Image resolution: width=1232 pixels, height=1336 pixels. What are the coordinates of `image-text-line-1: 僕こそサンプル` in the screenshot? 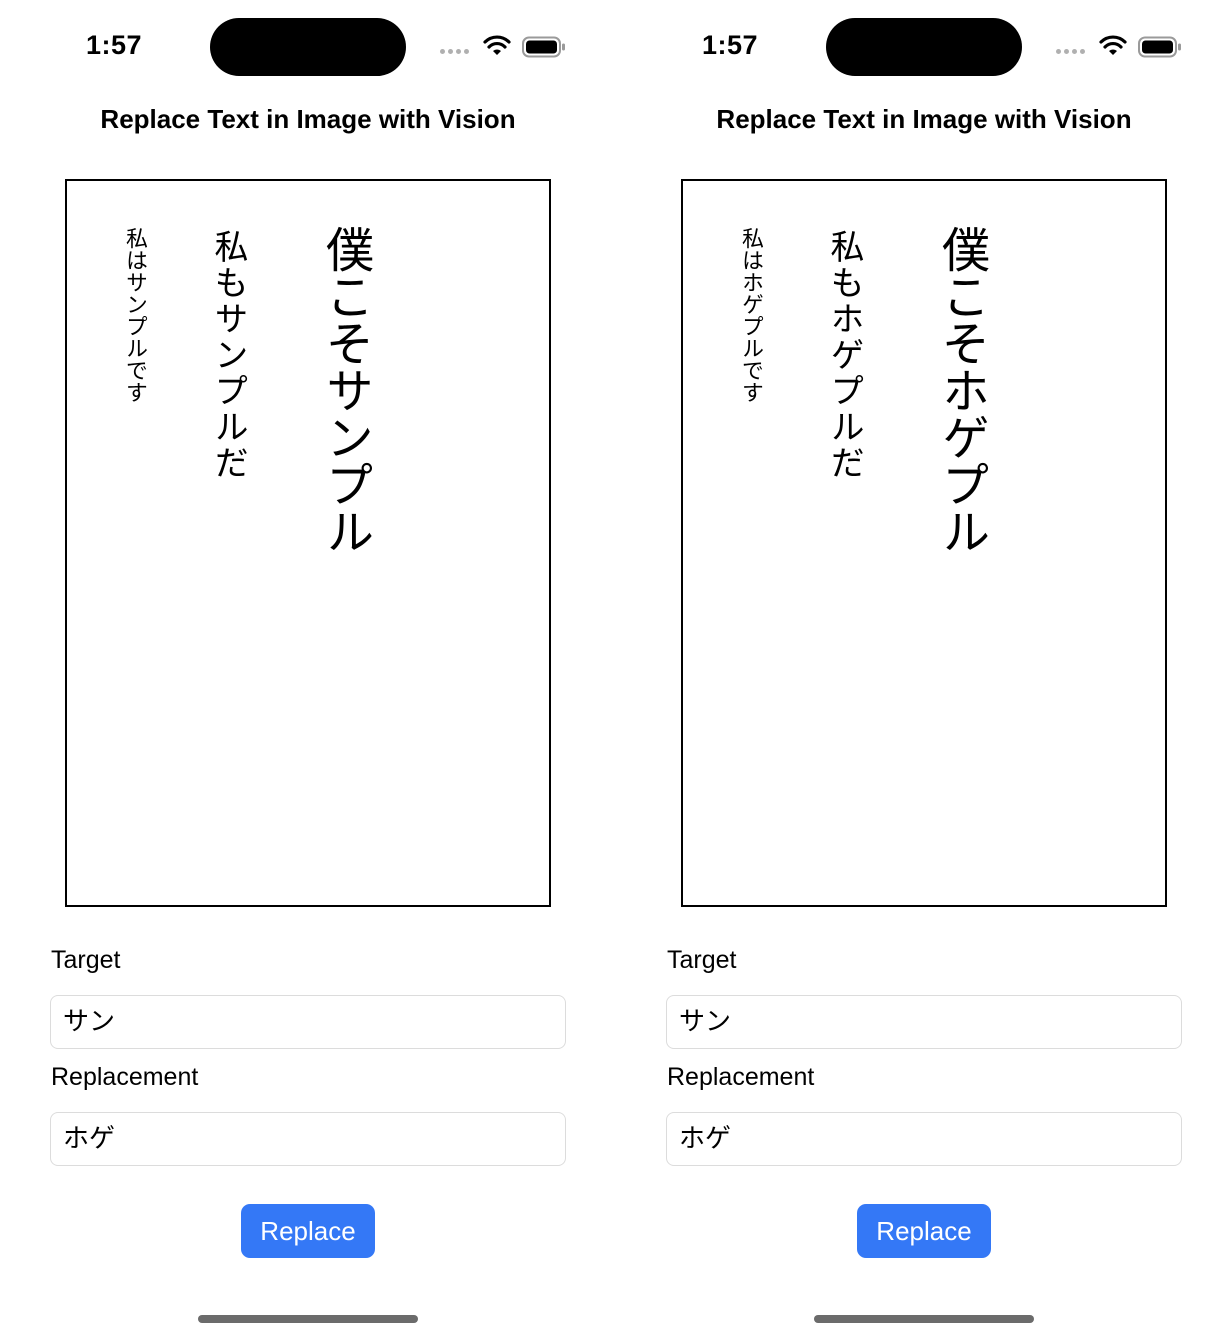 It's located at (345, 389).